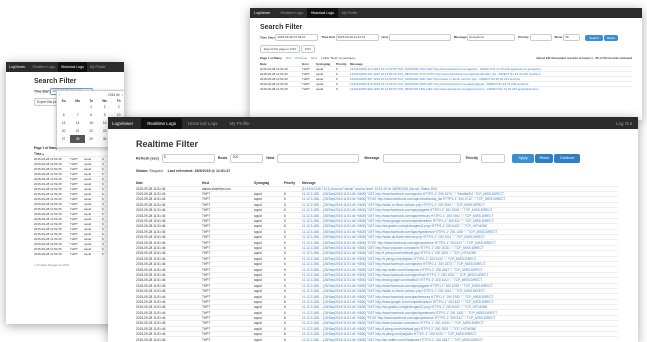  I want to click on calendar-day: 8, so click(91, 115).